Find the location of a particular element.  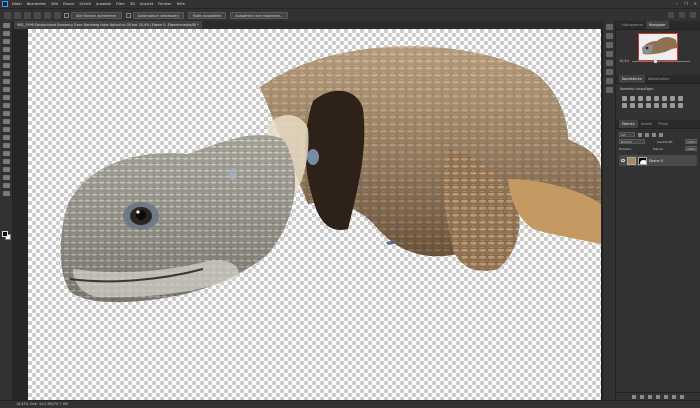

select-subject-button: Motiv auswählen is located at coordinates (207, 15).